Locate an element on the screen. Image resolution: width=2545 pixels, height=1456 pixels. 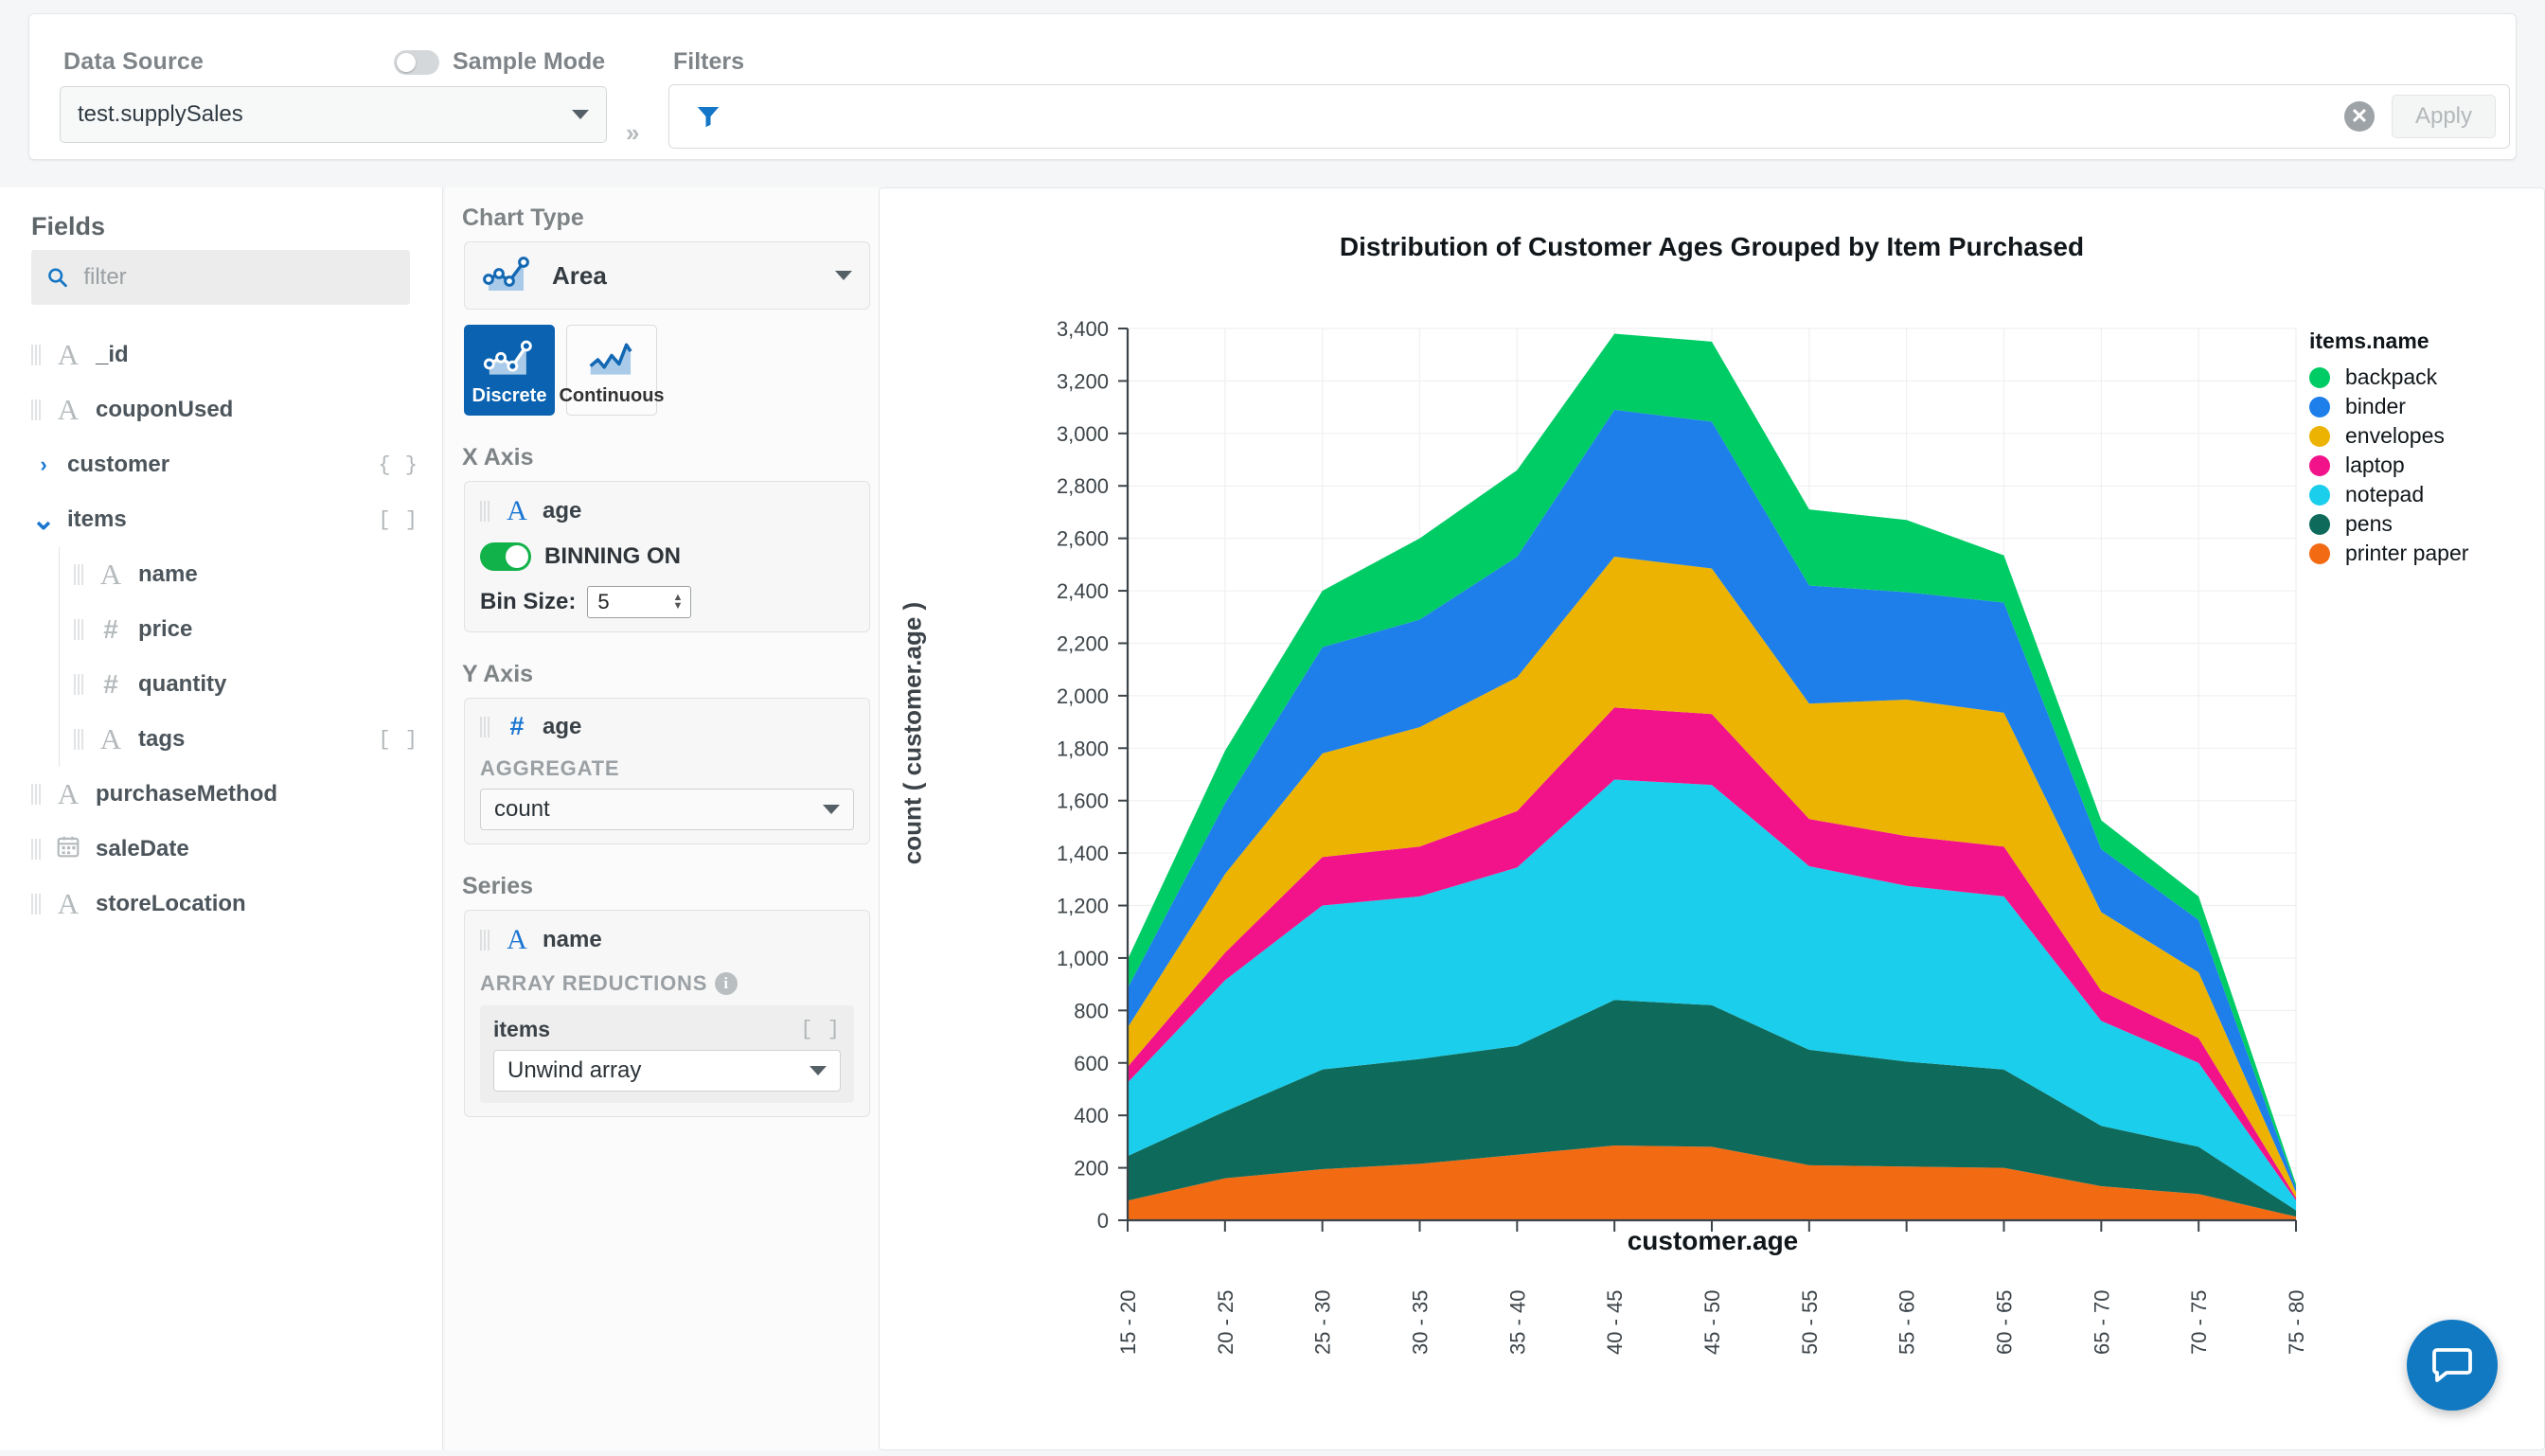
filter-funnel-icon is located at coordinates (708, 117).